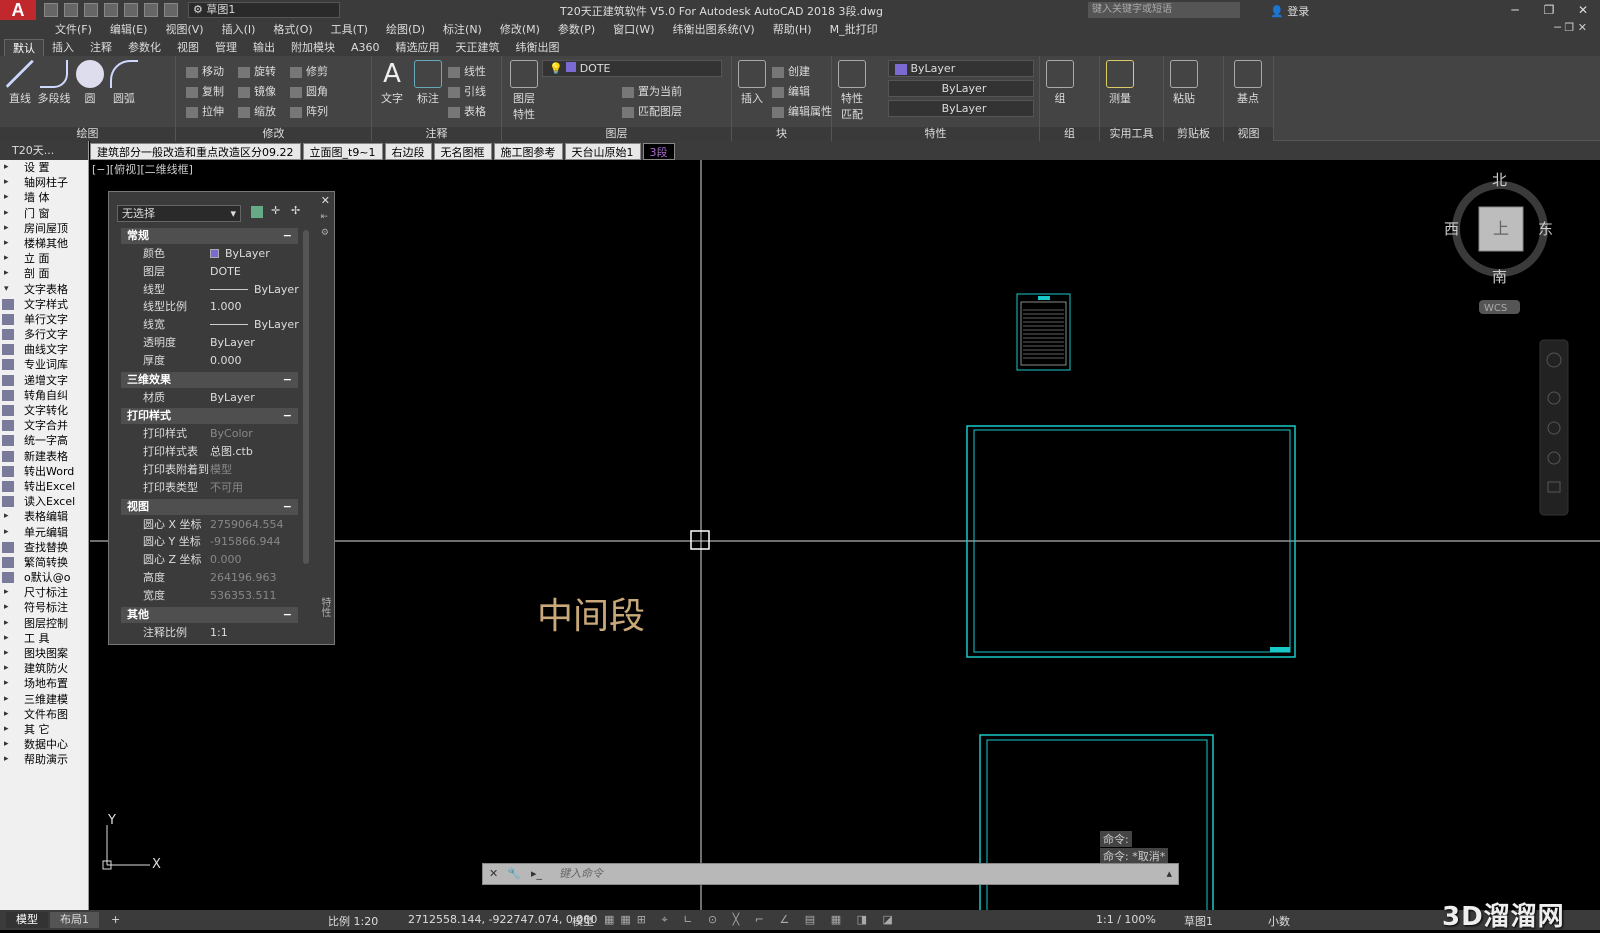  I want to click on ribbon-tab: A360, so click(365, 47).